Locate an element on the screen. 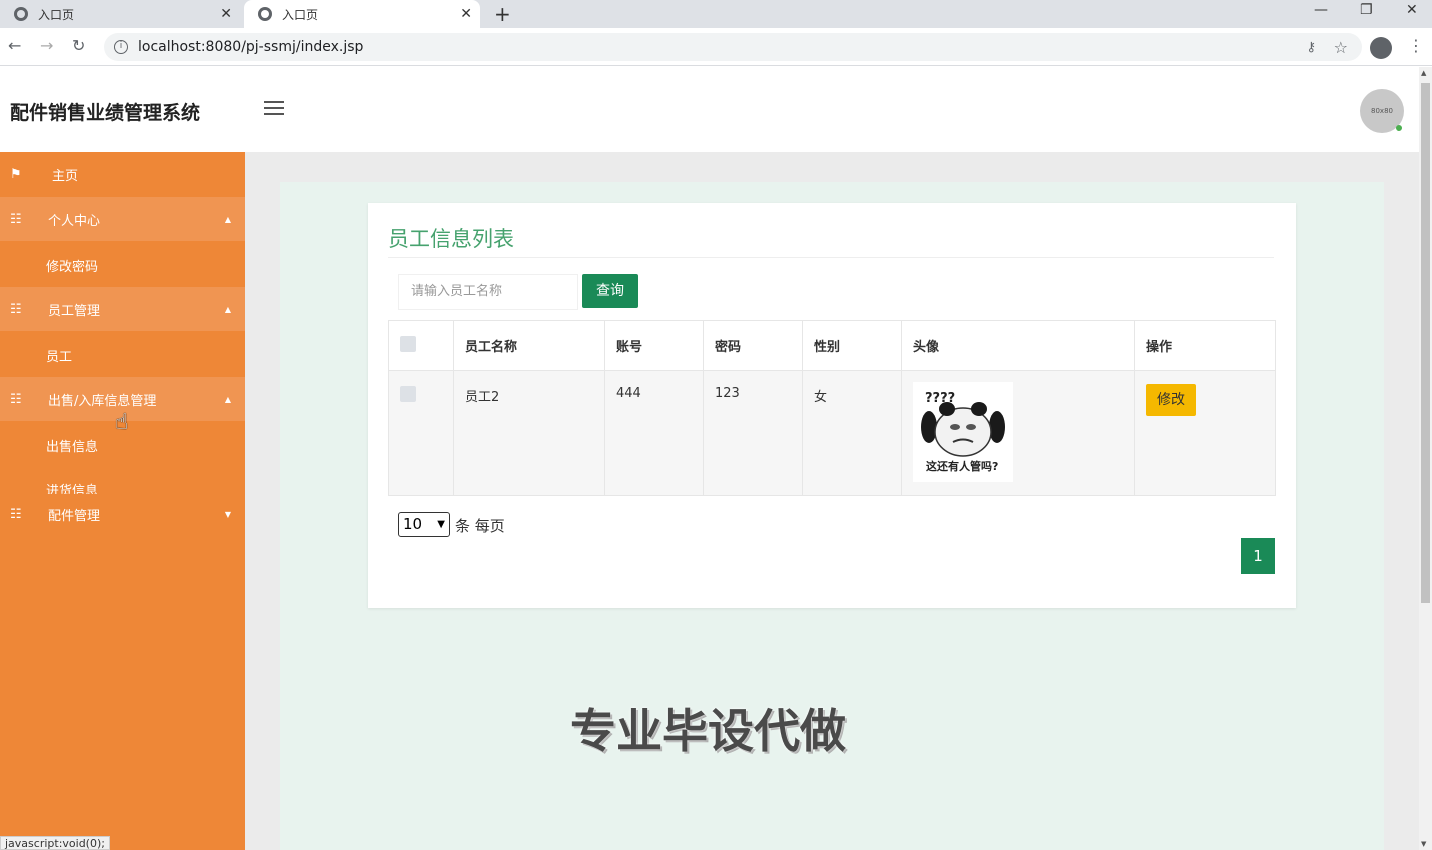  avatar-cell: ???? 这还有人管吗? is located at coordinates (1018, 433).